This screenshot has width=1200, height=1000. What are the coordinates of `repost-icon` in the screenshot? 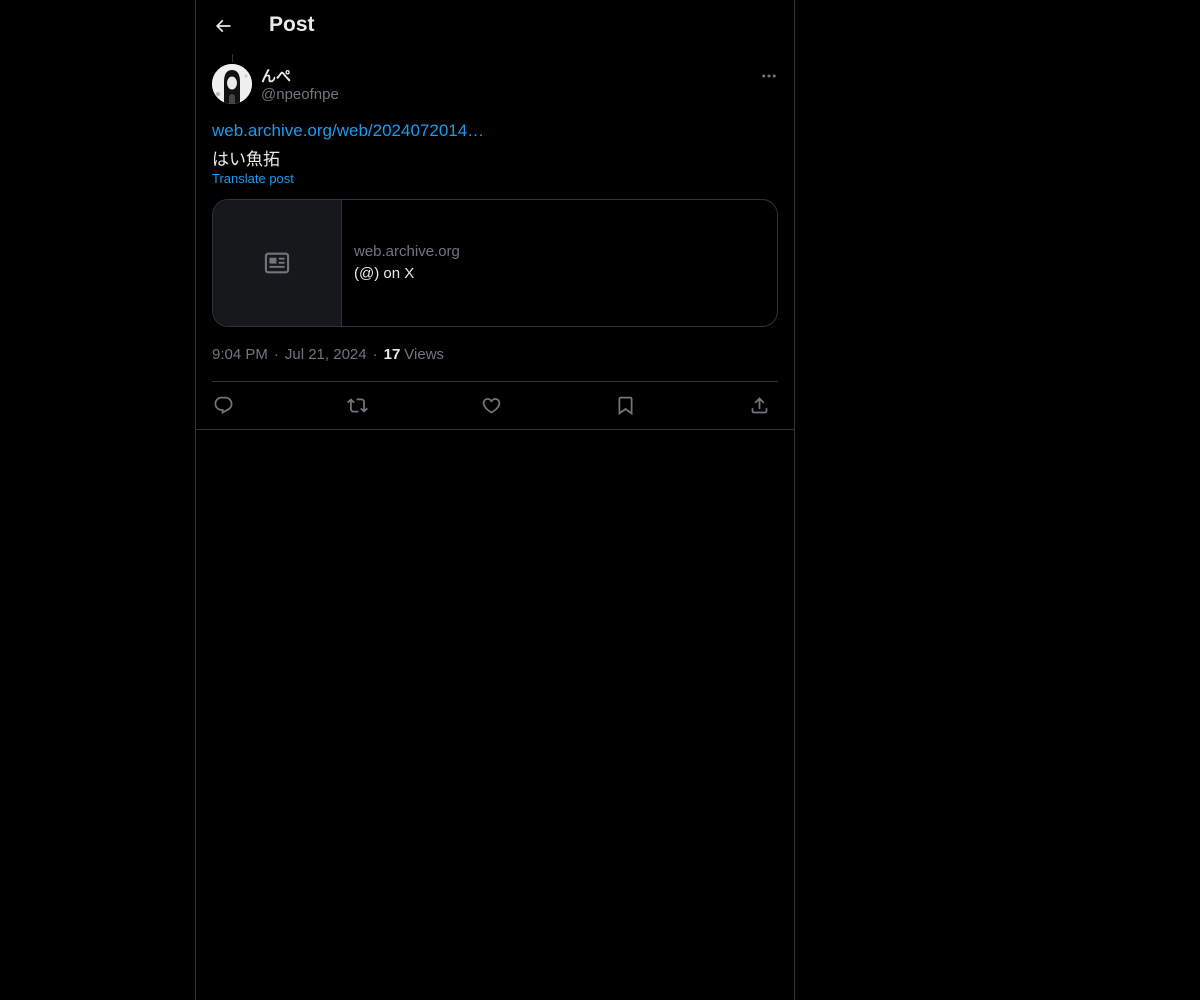 It's located at (357, 405).